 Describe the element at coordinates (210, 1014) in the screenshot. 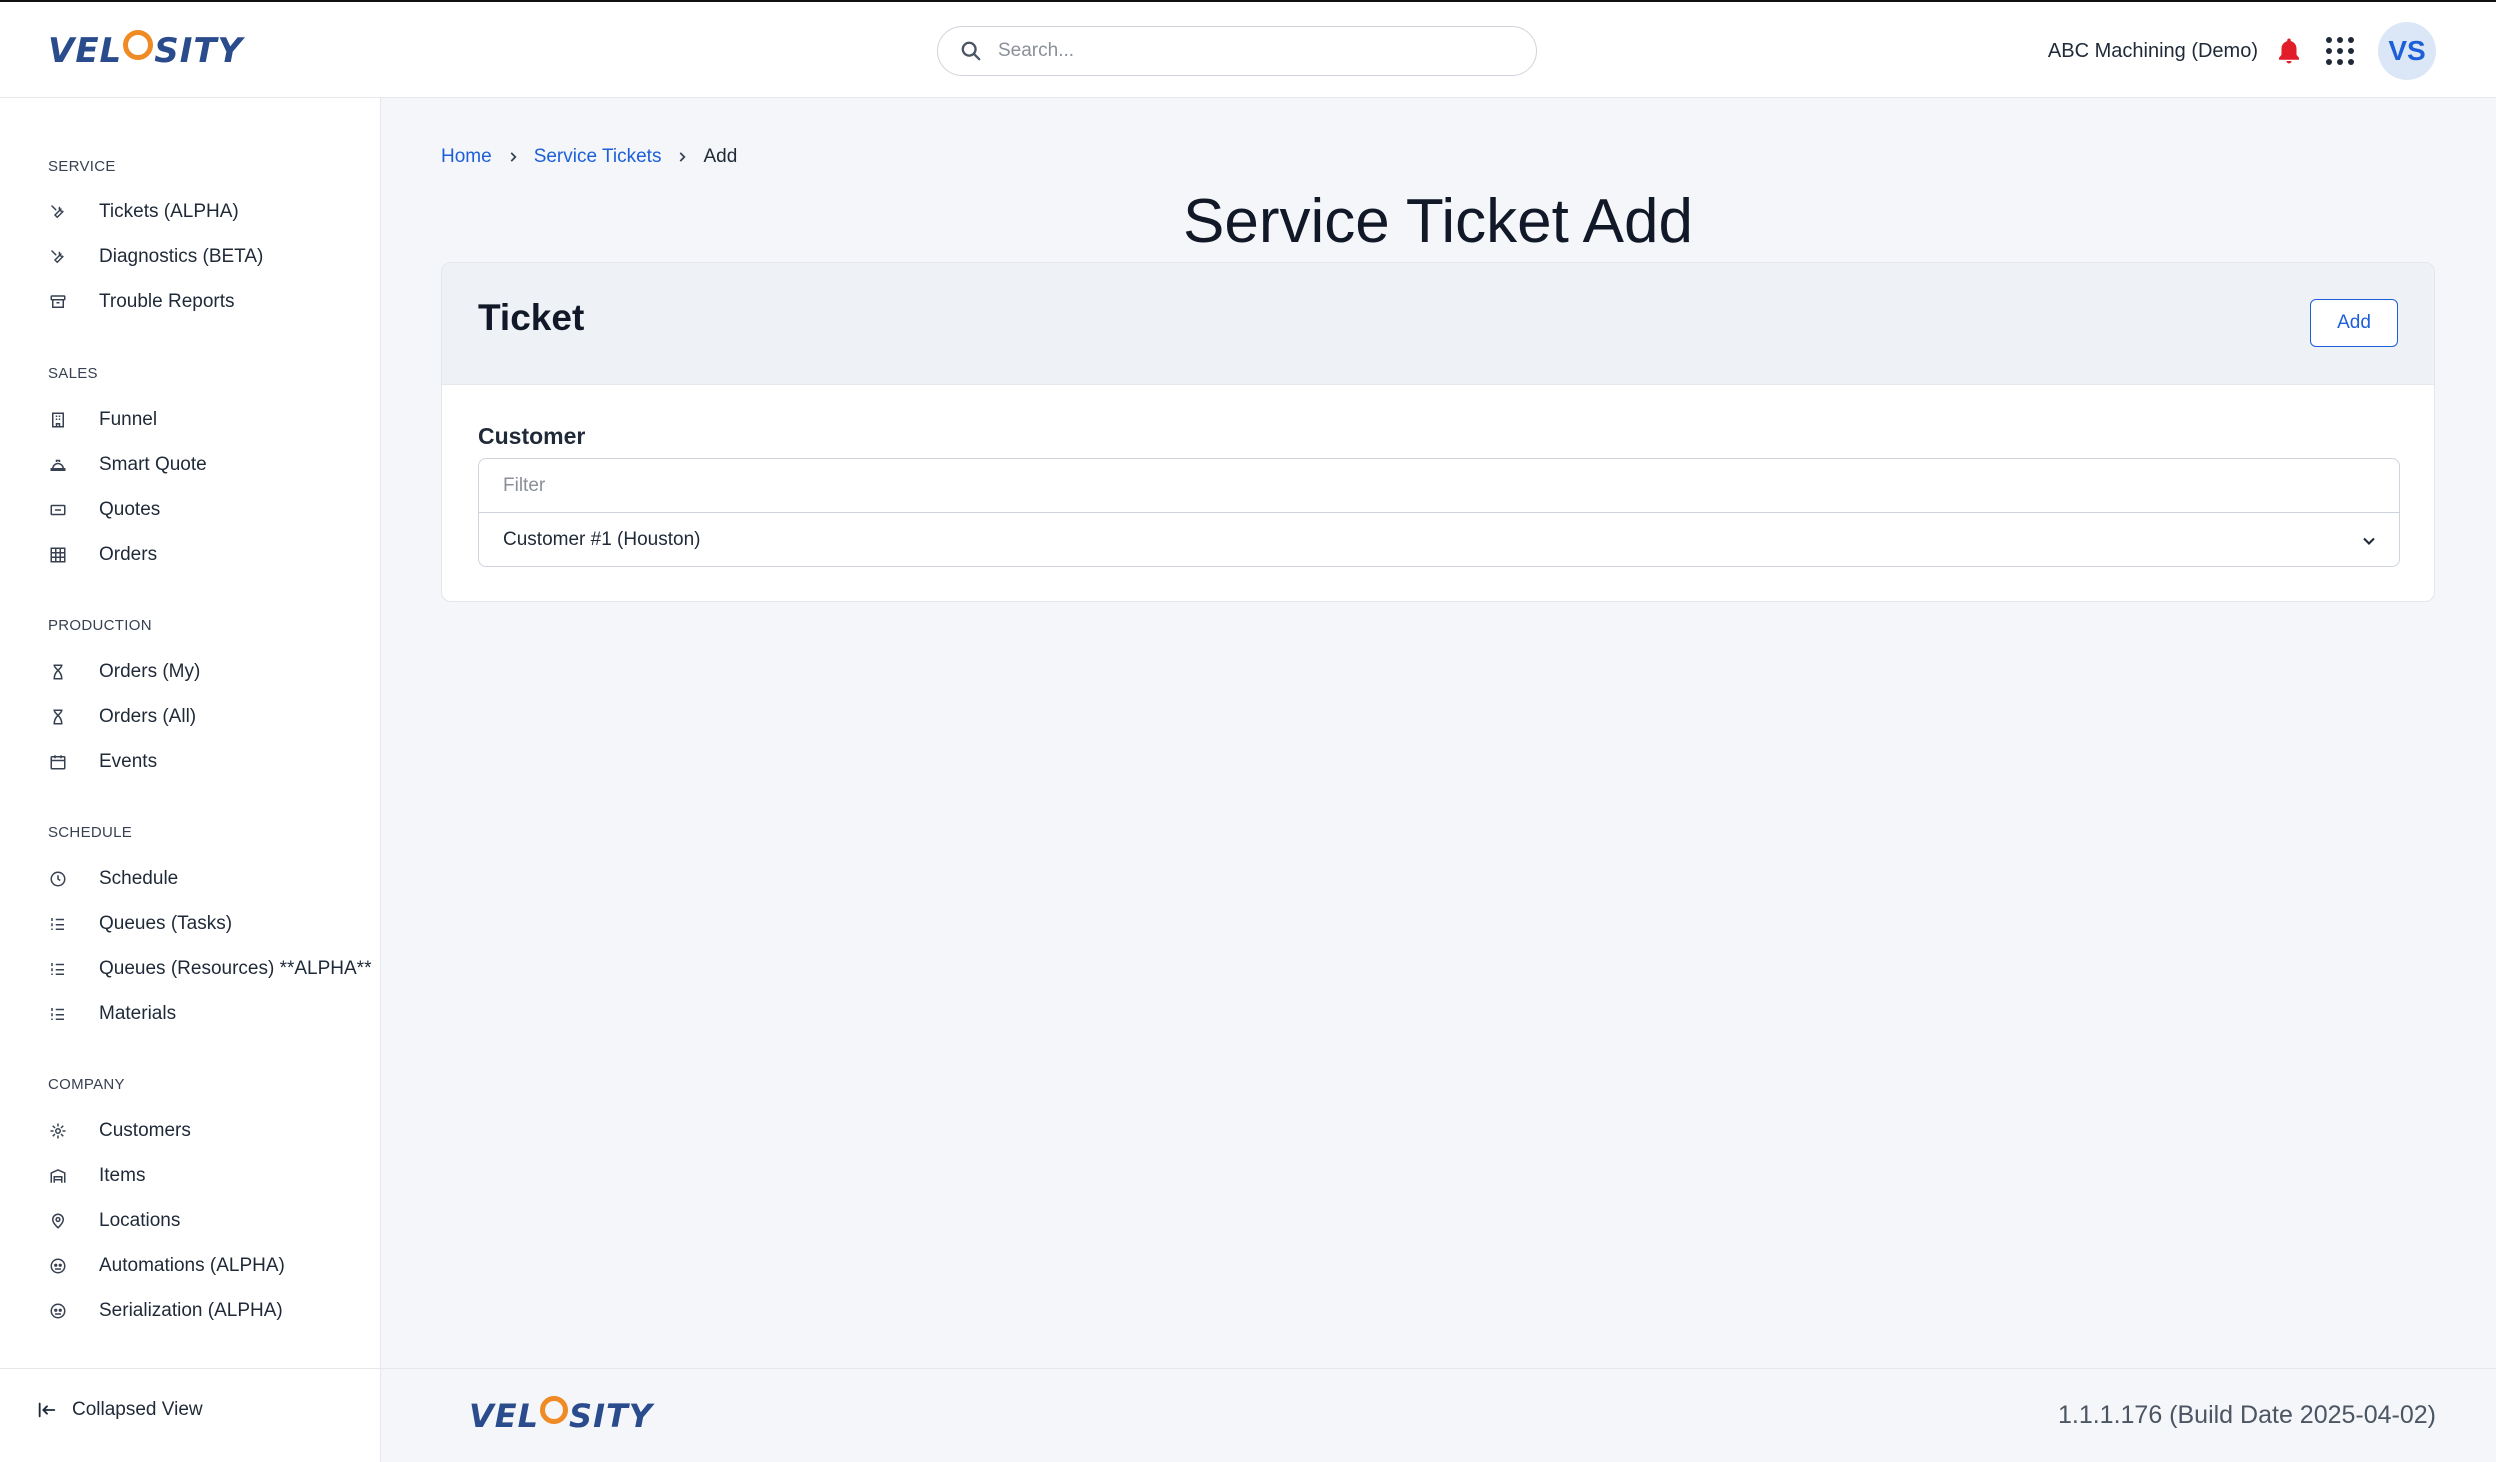

I see `sidebar-item-materials: Materials` at that location.